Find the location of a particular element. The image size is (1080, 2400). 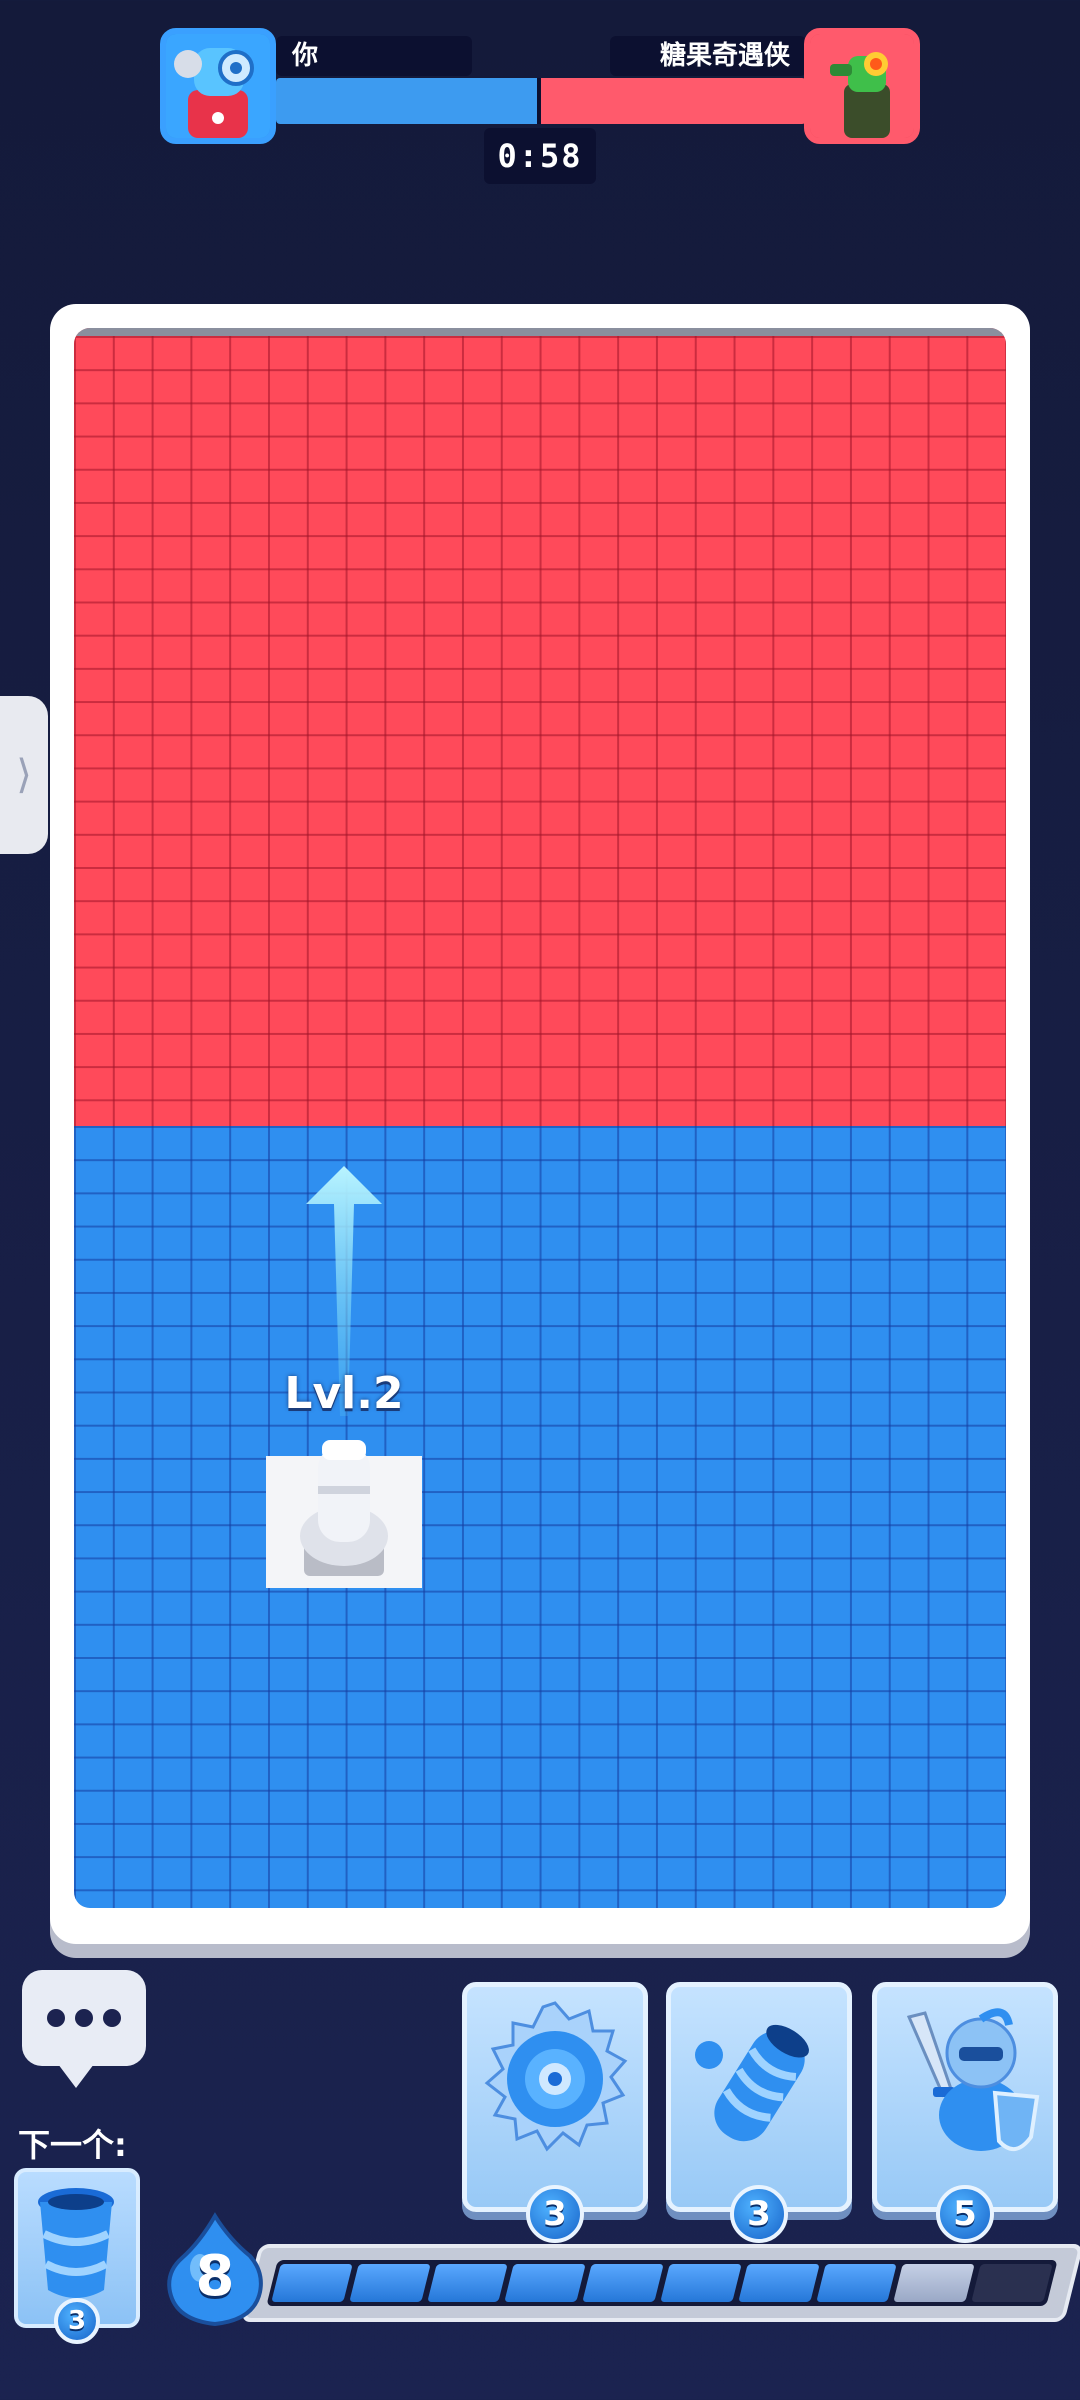

card-cannon: 3 is located at coordinates (759, 2112).